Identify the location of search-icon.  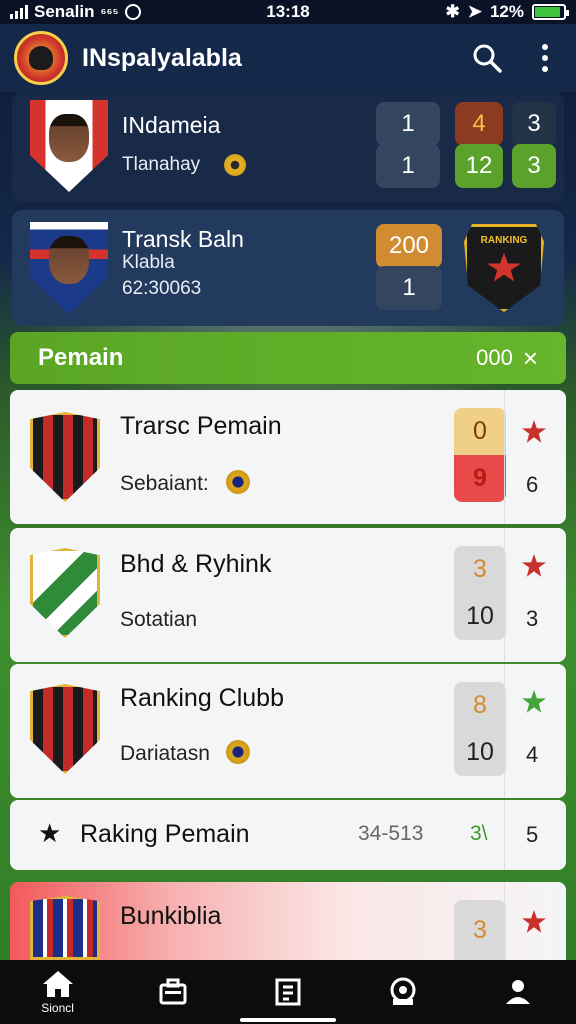
(487, 58).